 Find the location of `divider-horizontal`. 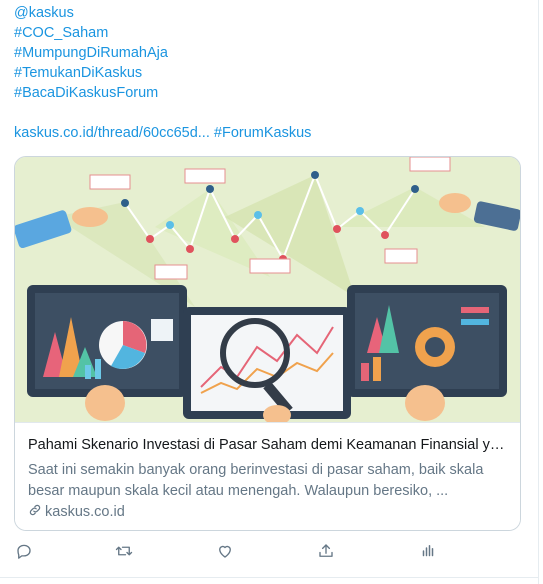

divider-horizontal is located at coordinates (269, 577).